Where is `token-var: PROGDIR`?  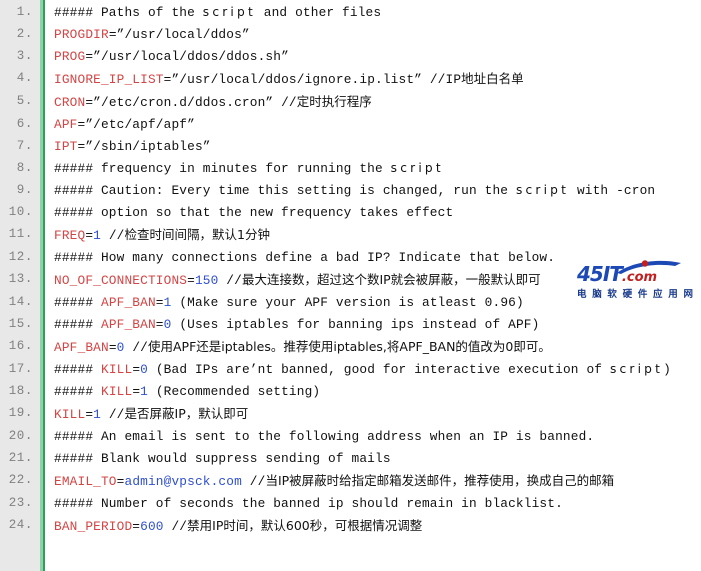 token-var: PROGDIR is located at coordinates (81, 34).